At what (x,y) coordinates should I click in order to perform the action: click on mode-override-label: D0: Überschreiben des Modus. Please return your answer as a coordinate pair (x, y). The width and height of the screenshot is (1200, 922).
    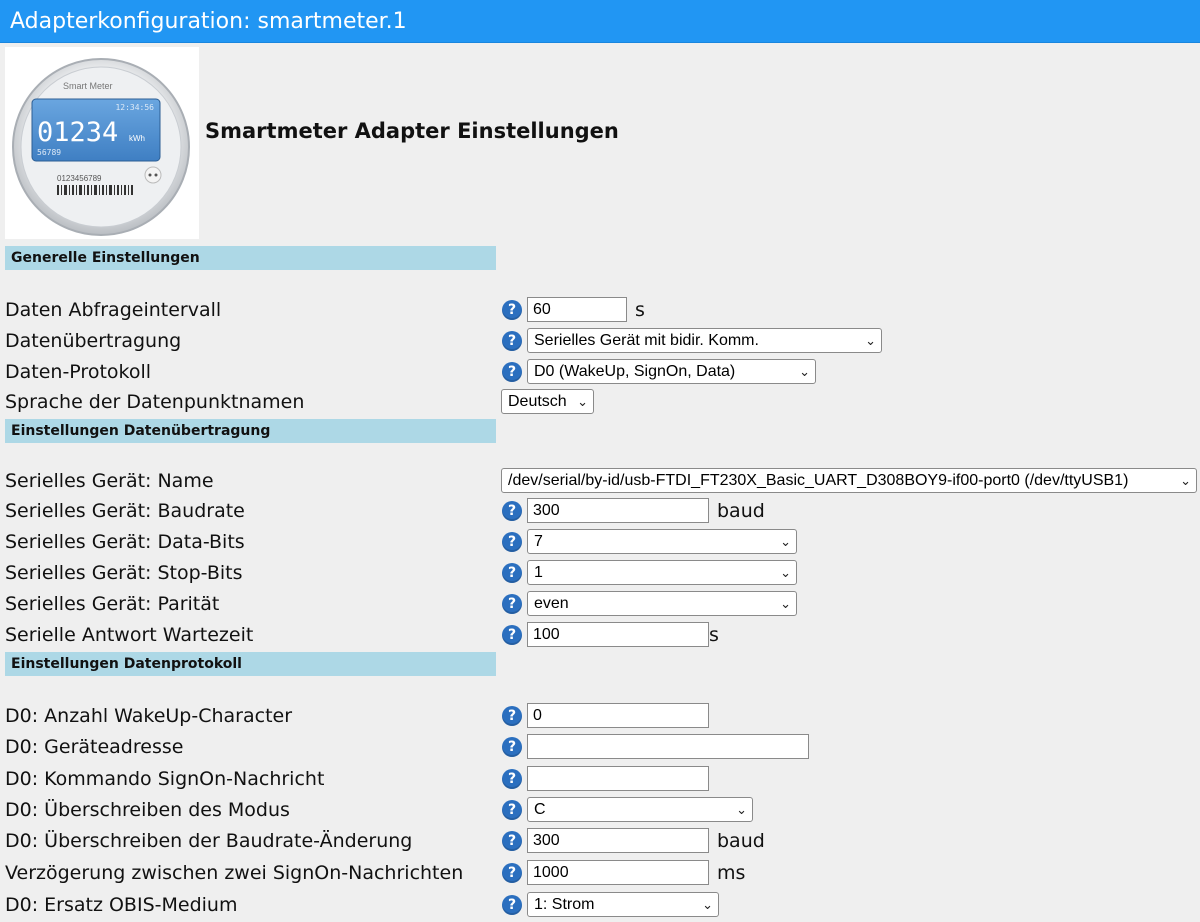
    Looking at the image, I should click on (147, 810).